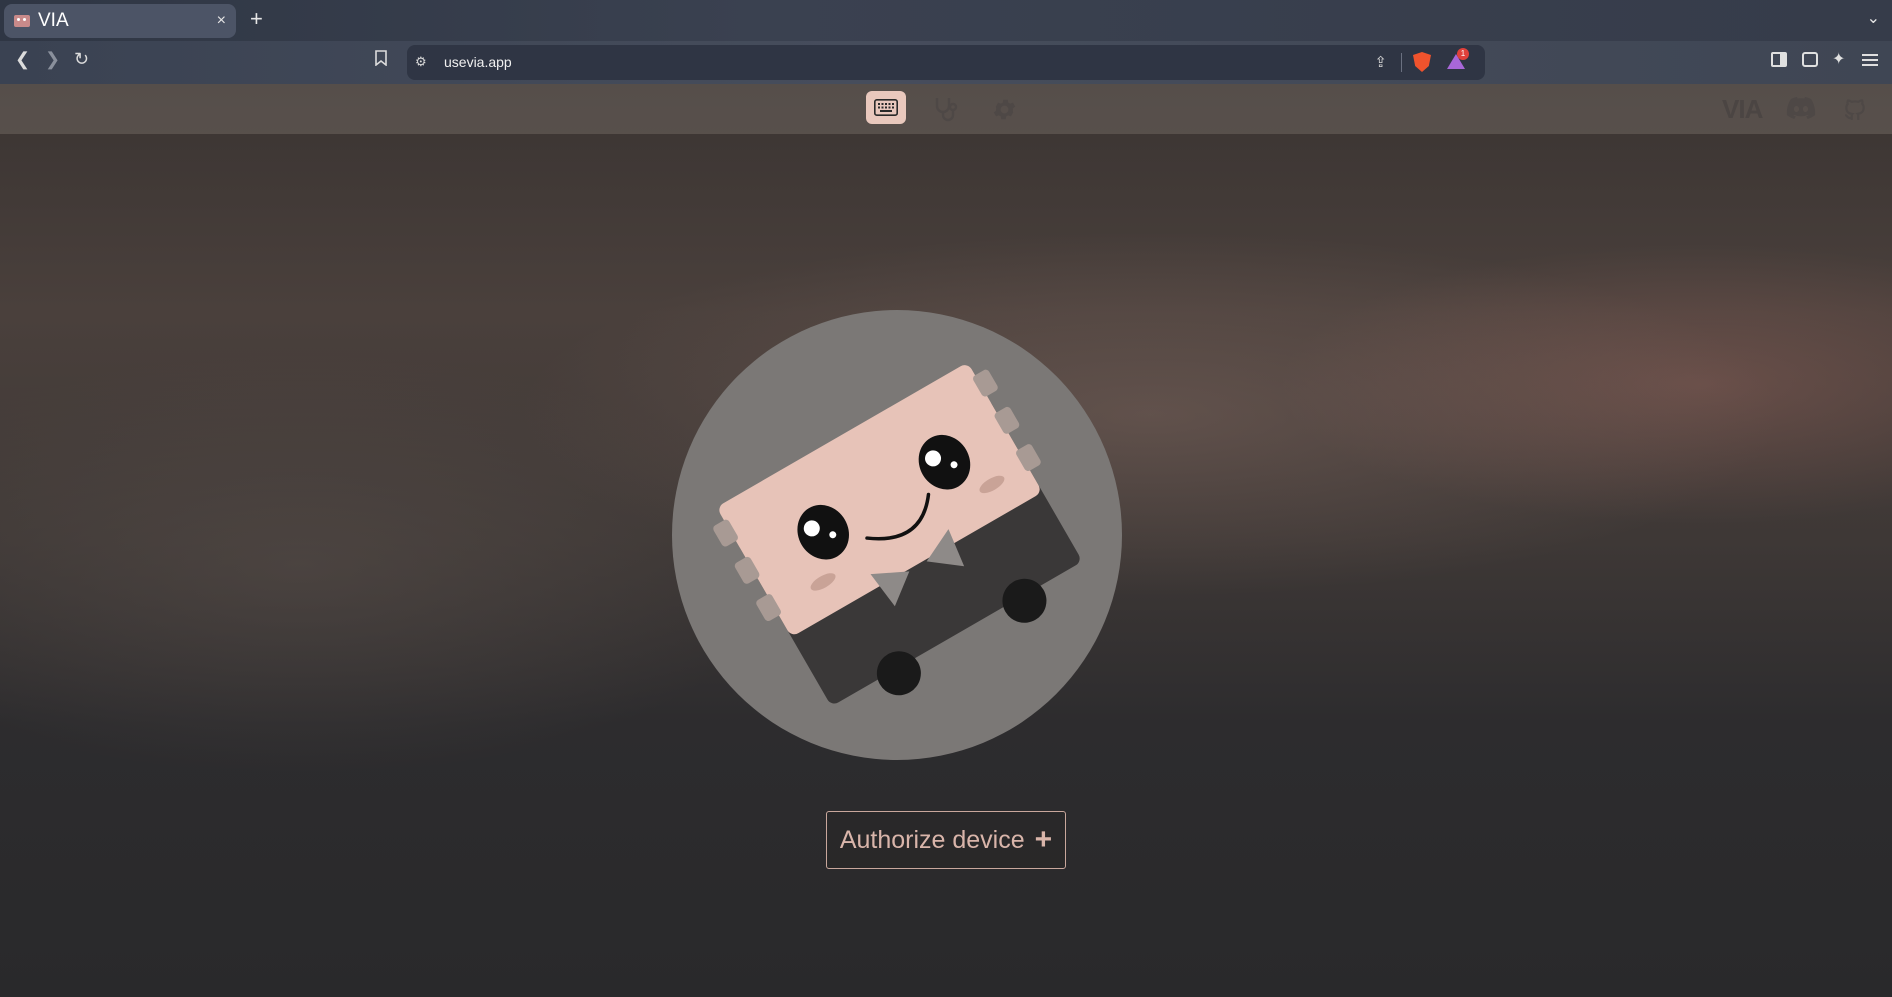 The width and height of the screenshot is (1892, 997). Describe the element at coordinates (946, 20) in the screenshot. I see `tab-strip: VIA × + ⌄` at that location.